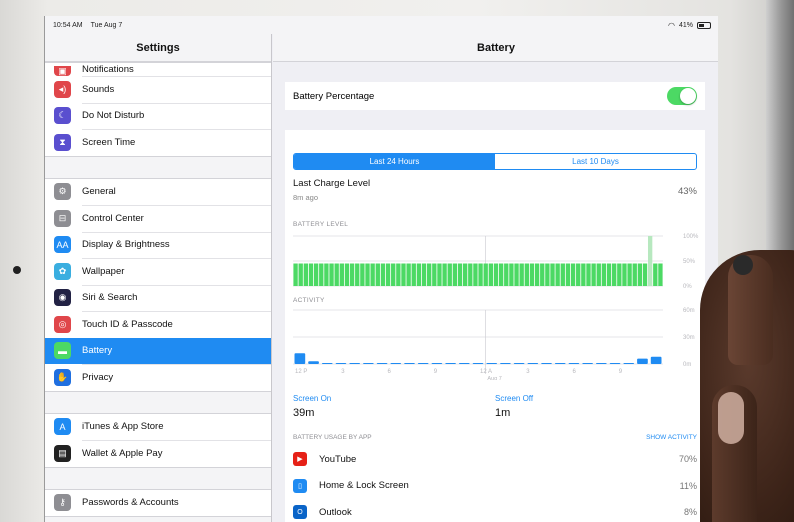  I want to click on last-charge-label: Last Charge Level, so click(332, 183).